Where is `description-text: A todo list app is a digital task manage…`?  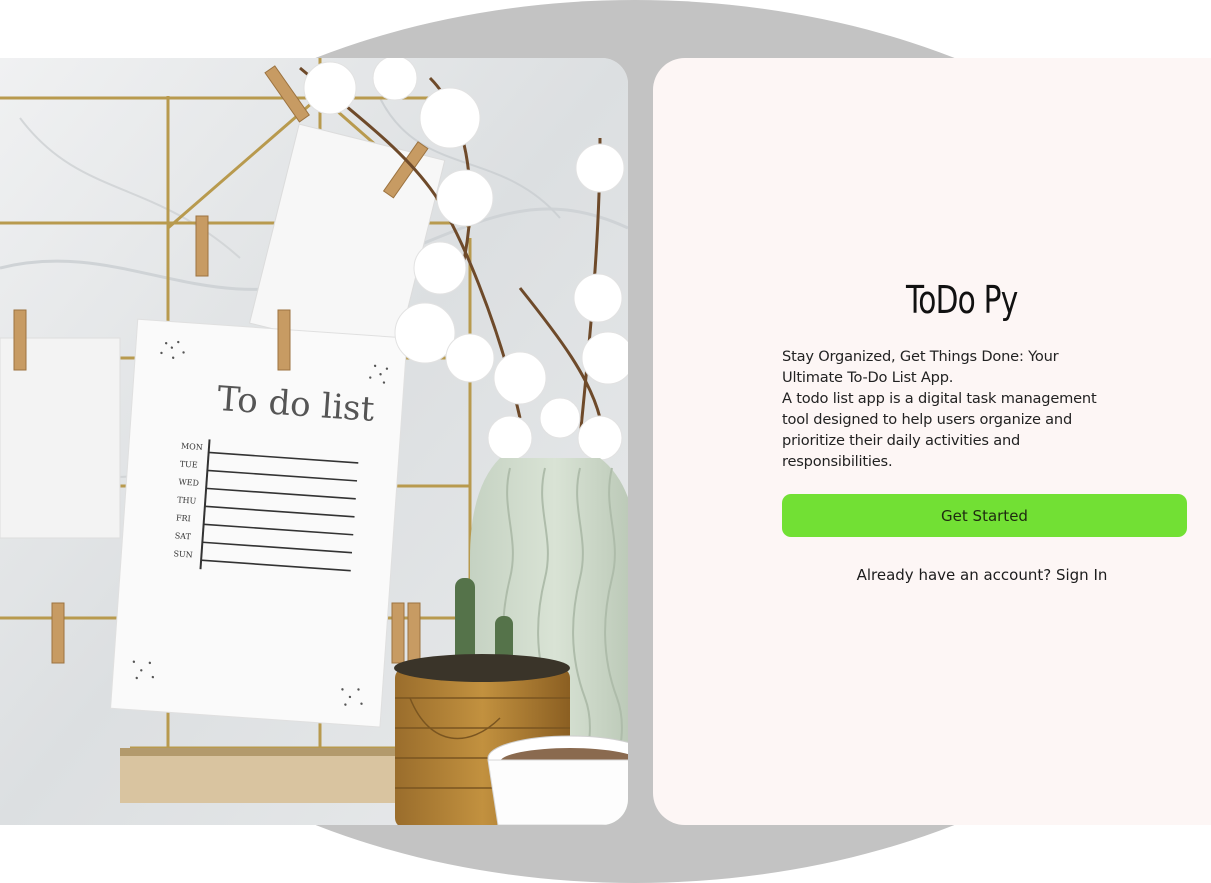
description-text: A todo list app is a digital task manage… is located at coordinates (939, 430).